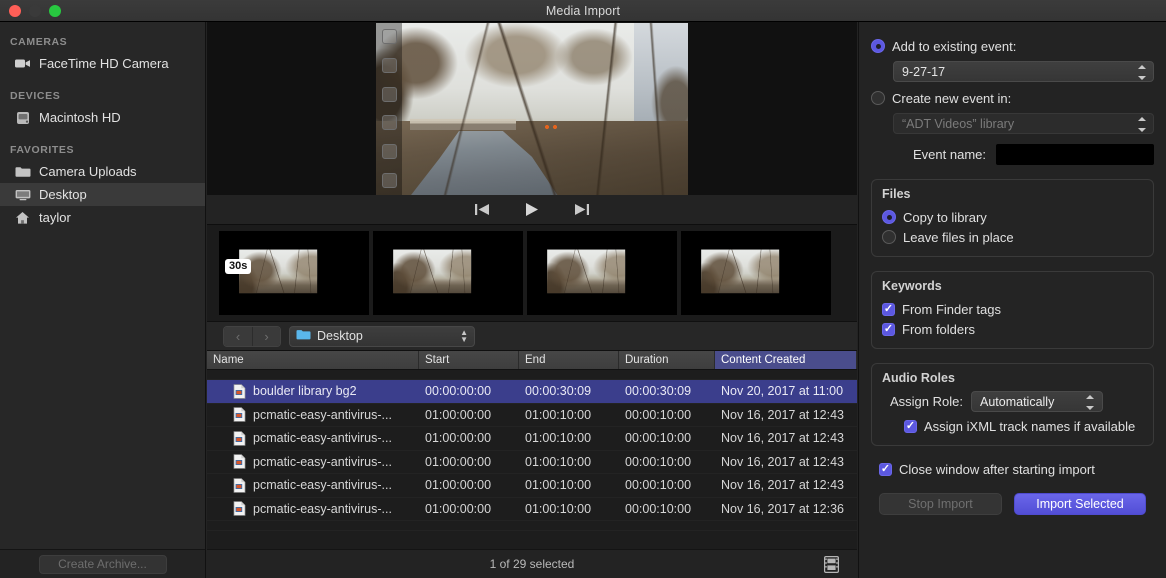 Image resolution: width=1166 pixels, height=578 pixels. I want to click on existing-event-popup: 9-27-17, so click(1023, 71).